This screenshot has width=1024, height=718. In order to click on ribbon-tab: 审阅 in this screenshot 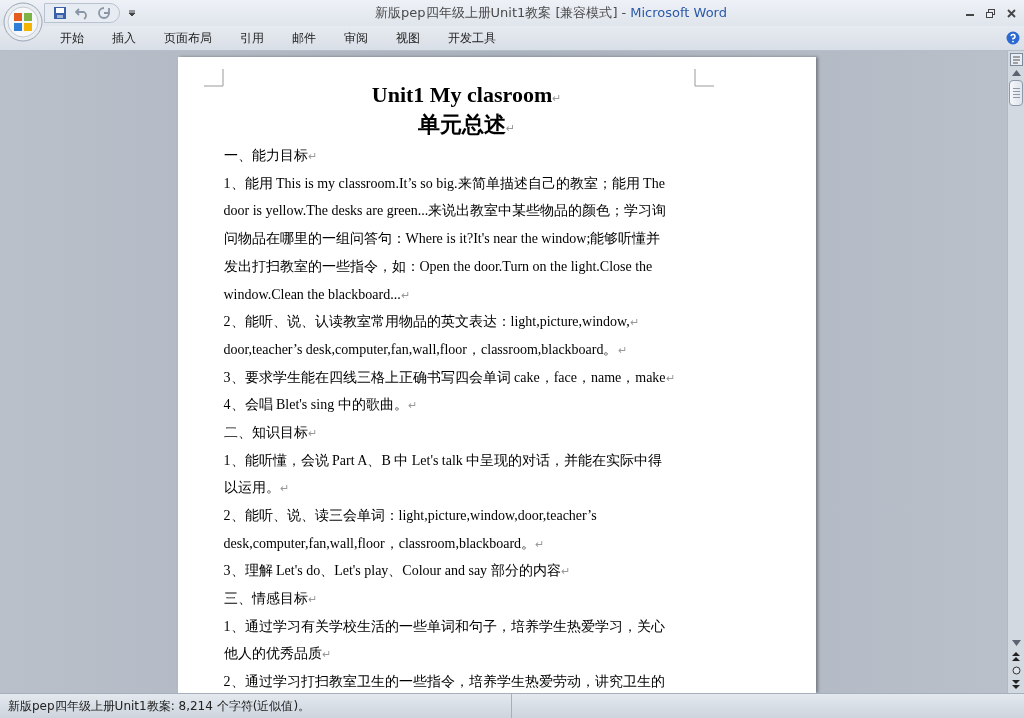, I will do `click(356, 38)`.